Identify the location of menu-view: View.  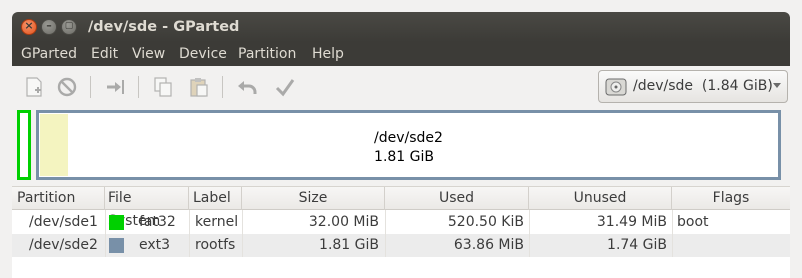
(148, 54).